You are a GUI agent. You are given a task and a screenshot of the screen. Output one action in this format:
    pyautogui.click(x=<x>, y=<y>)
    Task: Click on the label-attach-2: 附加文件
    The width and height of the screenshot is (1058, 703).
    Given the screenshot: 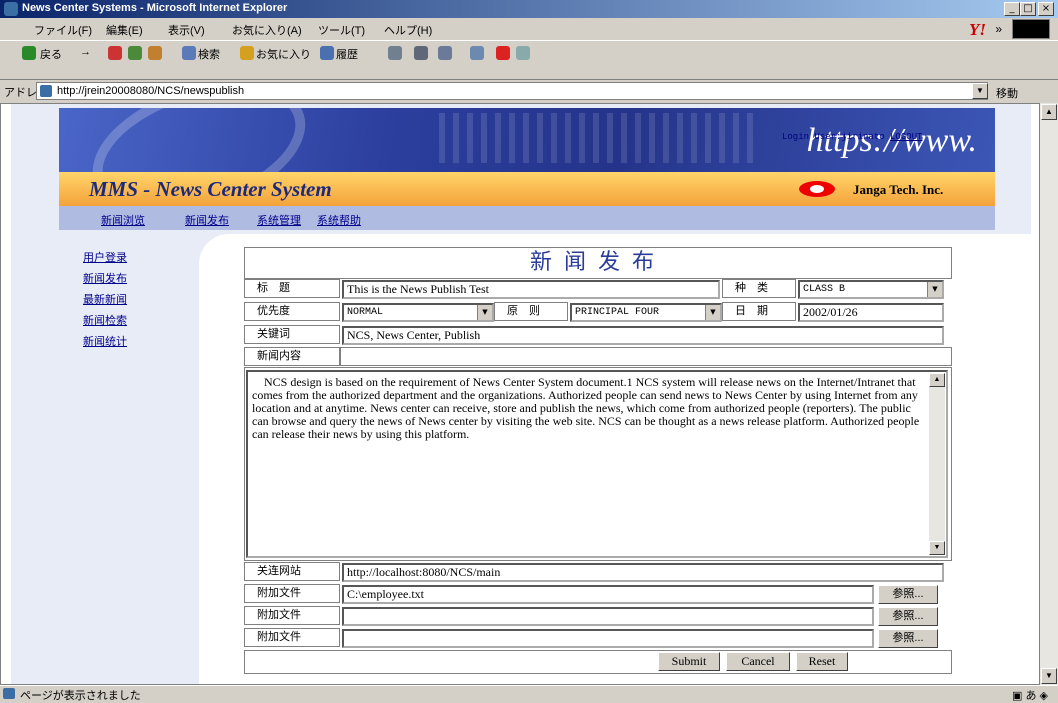 What is the action you would take?
    pyautogui.click(x=292, y=615)
    